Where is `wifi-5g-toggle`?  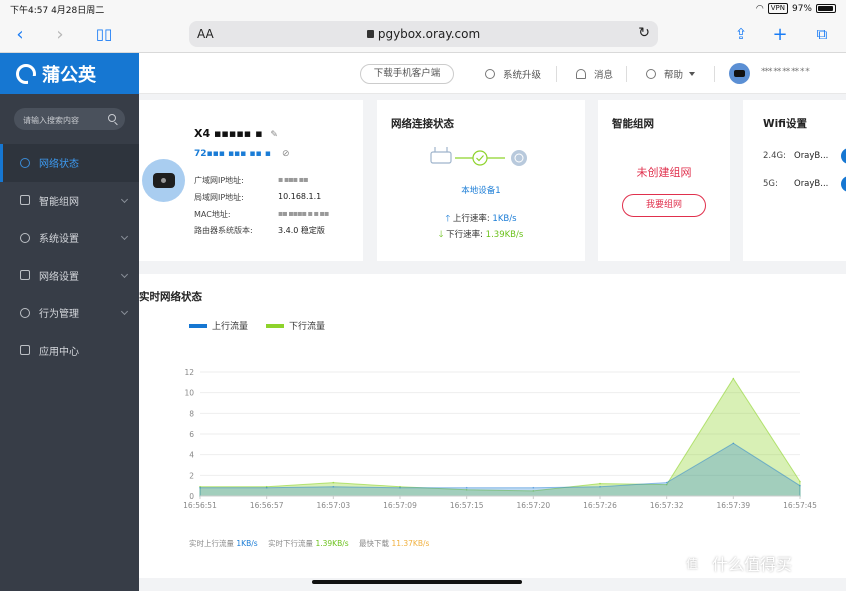
wifi-5g-toggle is located at coordinates (843, 184).